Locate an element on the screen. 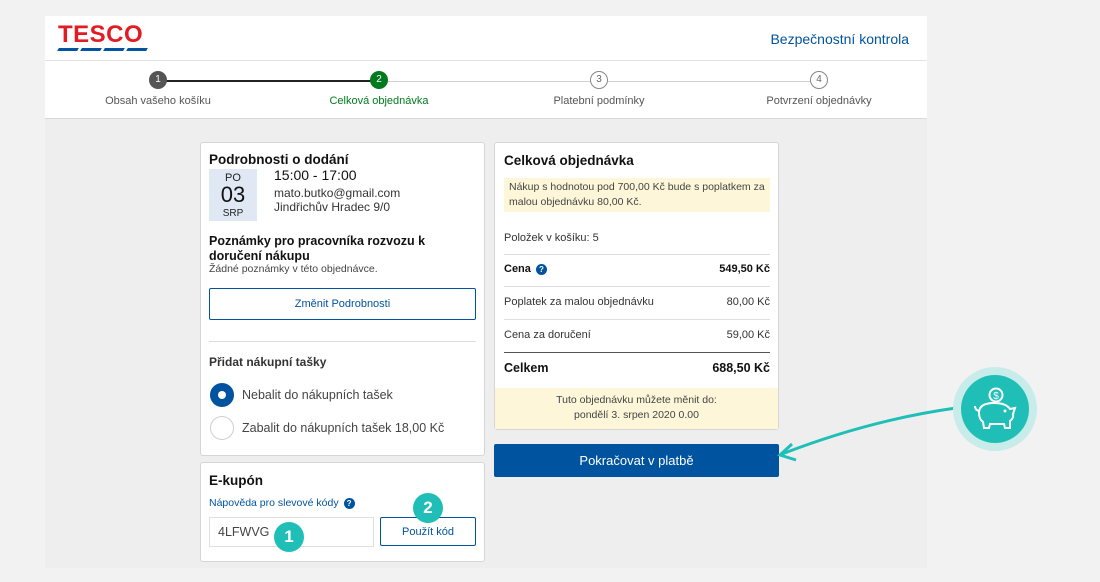 The image size is (1100, 582). continue-to-payment-button: Pokračovat v platbě is located at coordinates (636, 460).